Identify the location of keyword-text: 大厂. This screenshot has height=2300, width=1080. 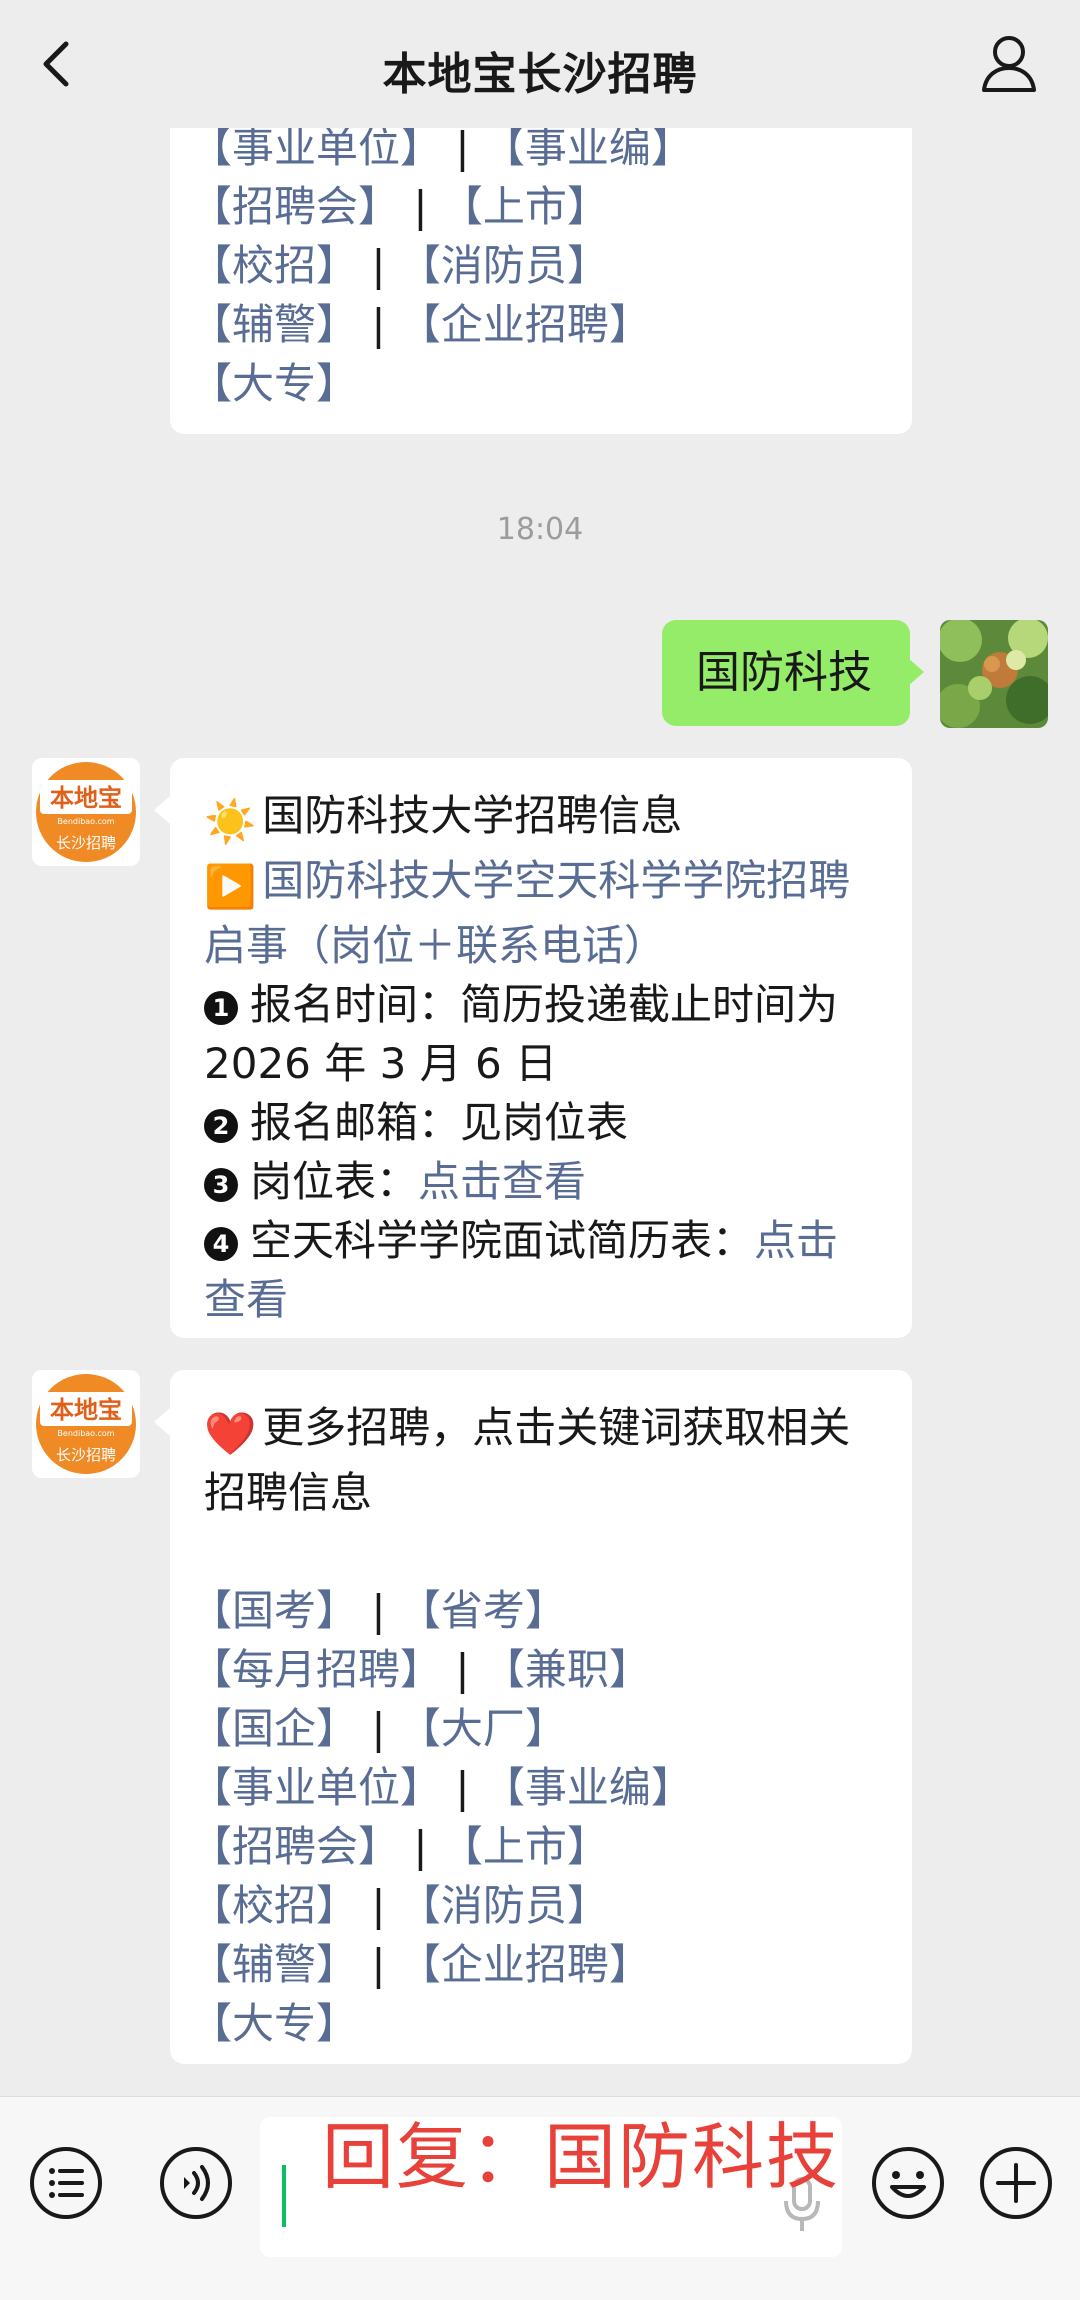
(482, 1728).